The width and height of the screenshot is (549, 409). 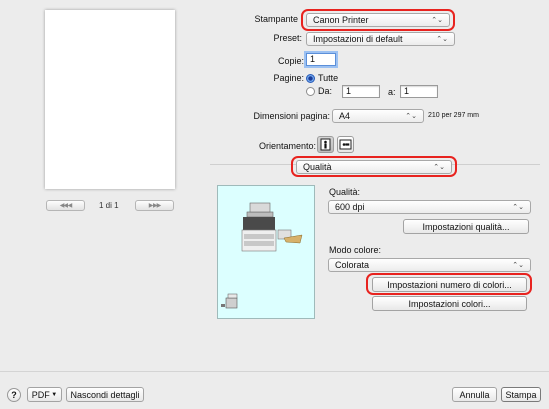 I want to click on pages-label: Pagine:, so click(x=288, y=78).